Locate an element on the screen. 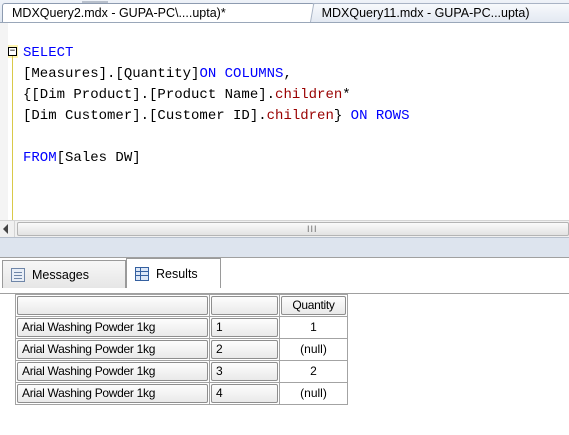  table-row: Arial Washing Powder 1kg 3 2 is located at coordinates (181, 371).